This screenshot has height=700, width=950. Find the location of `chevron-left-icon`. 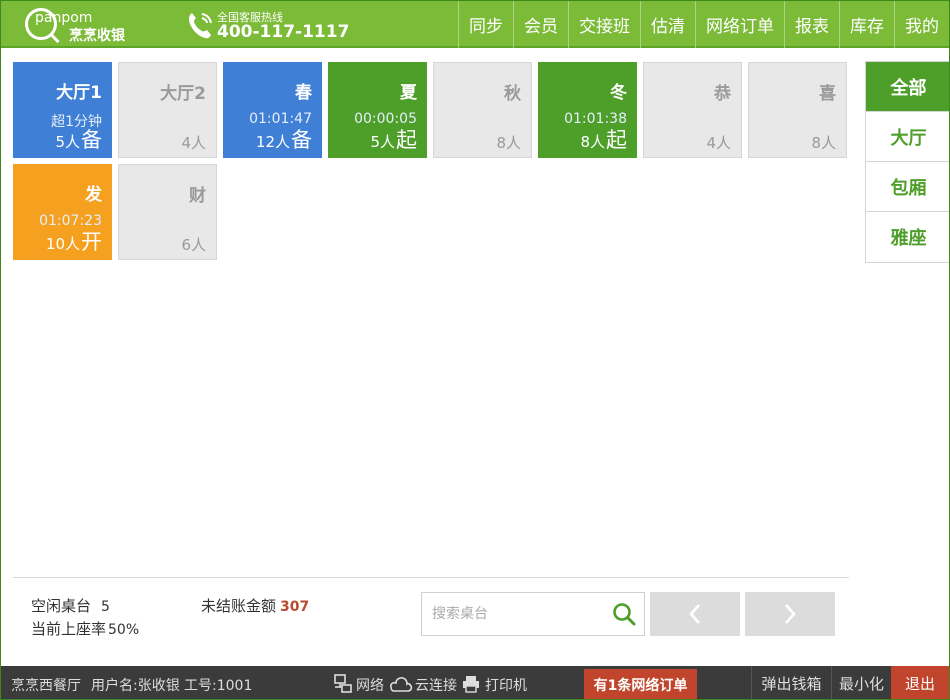

chevron-left-icon is located at coordinates (694, 614).